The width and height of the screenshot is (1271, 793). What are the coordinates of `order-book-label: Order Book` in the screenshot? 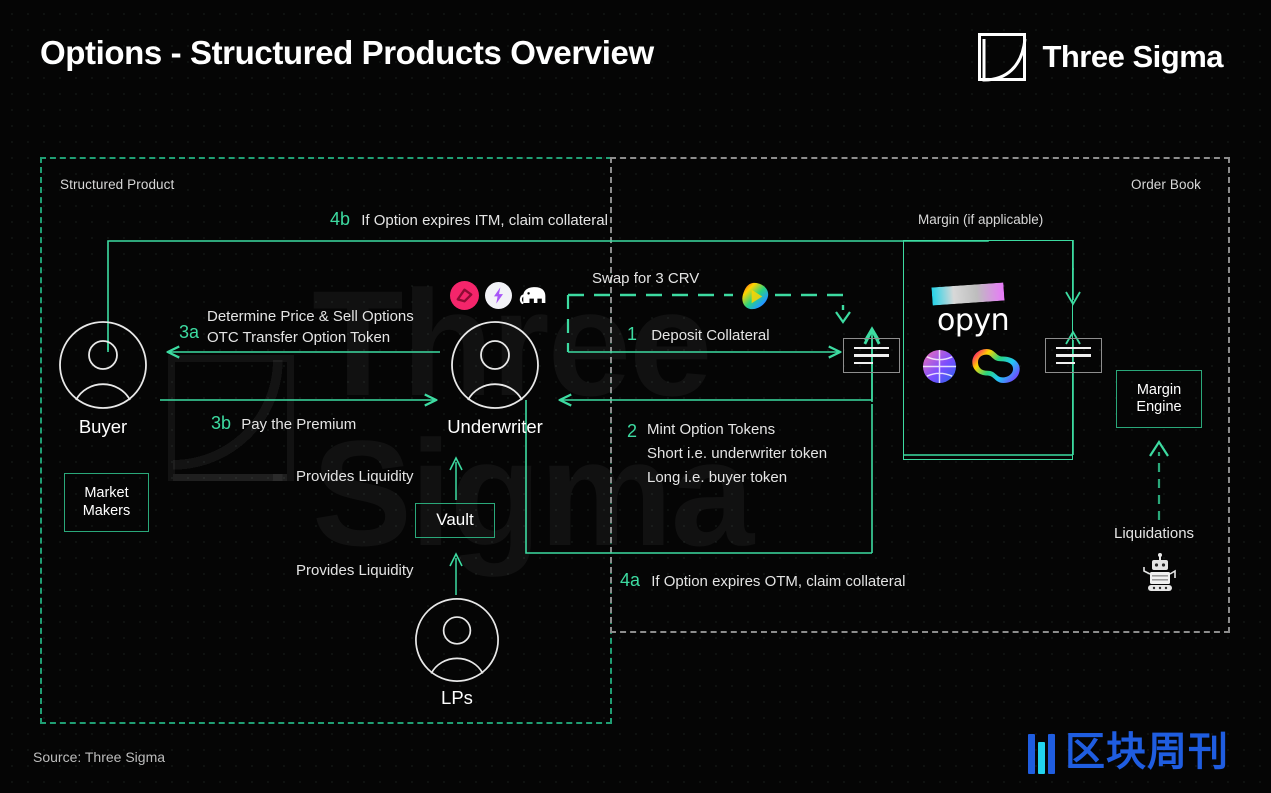 It's located at (1166, 184).